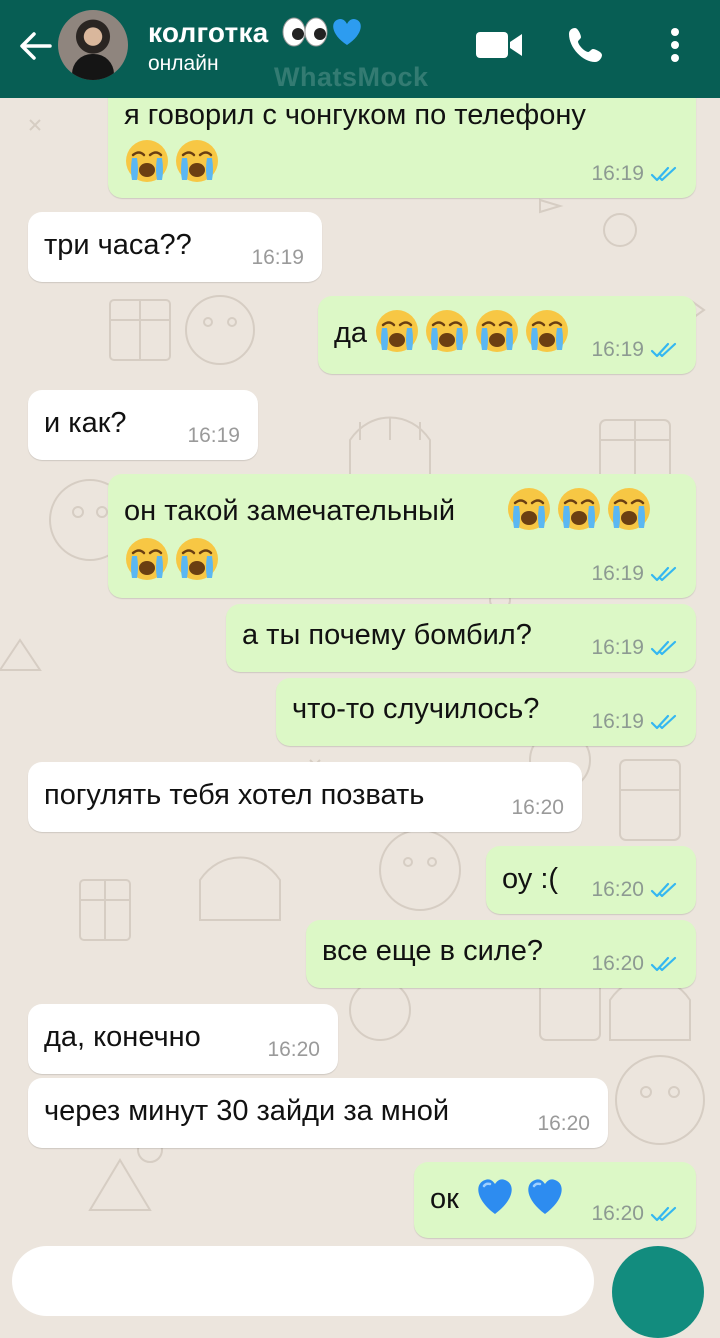 Image resolution: width=720 pixels, height=1338 pixels. What do you see at coordinates (351, 77) in the screenshot?
I see `watermark: WhatsMock` at bounding box center [351, 77].